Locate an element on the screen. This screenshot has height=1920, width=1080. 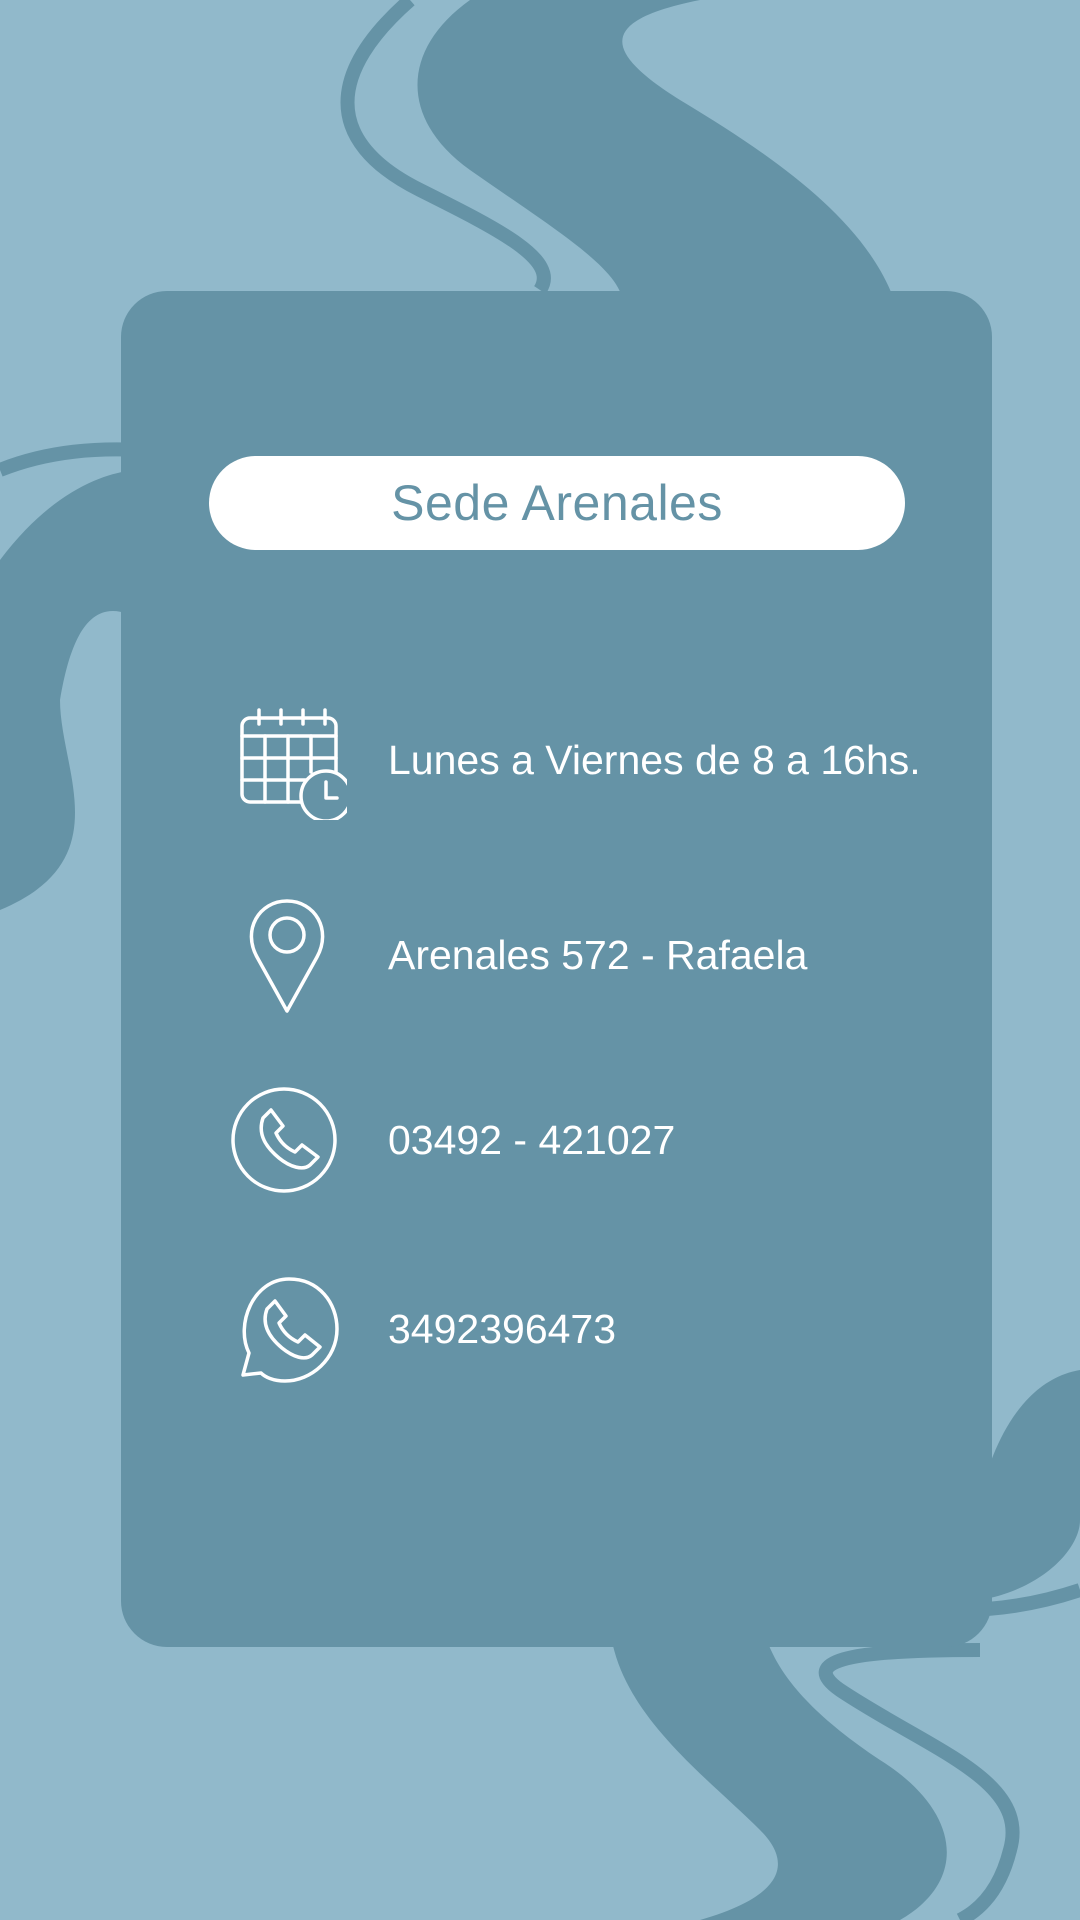
page-title: Sede Arenales is located at coordinates (557, 503).